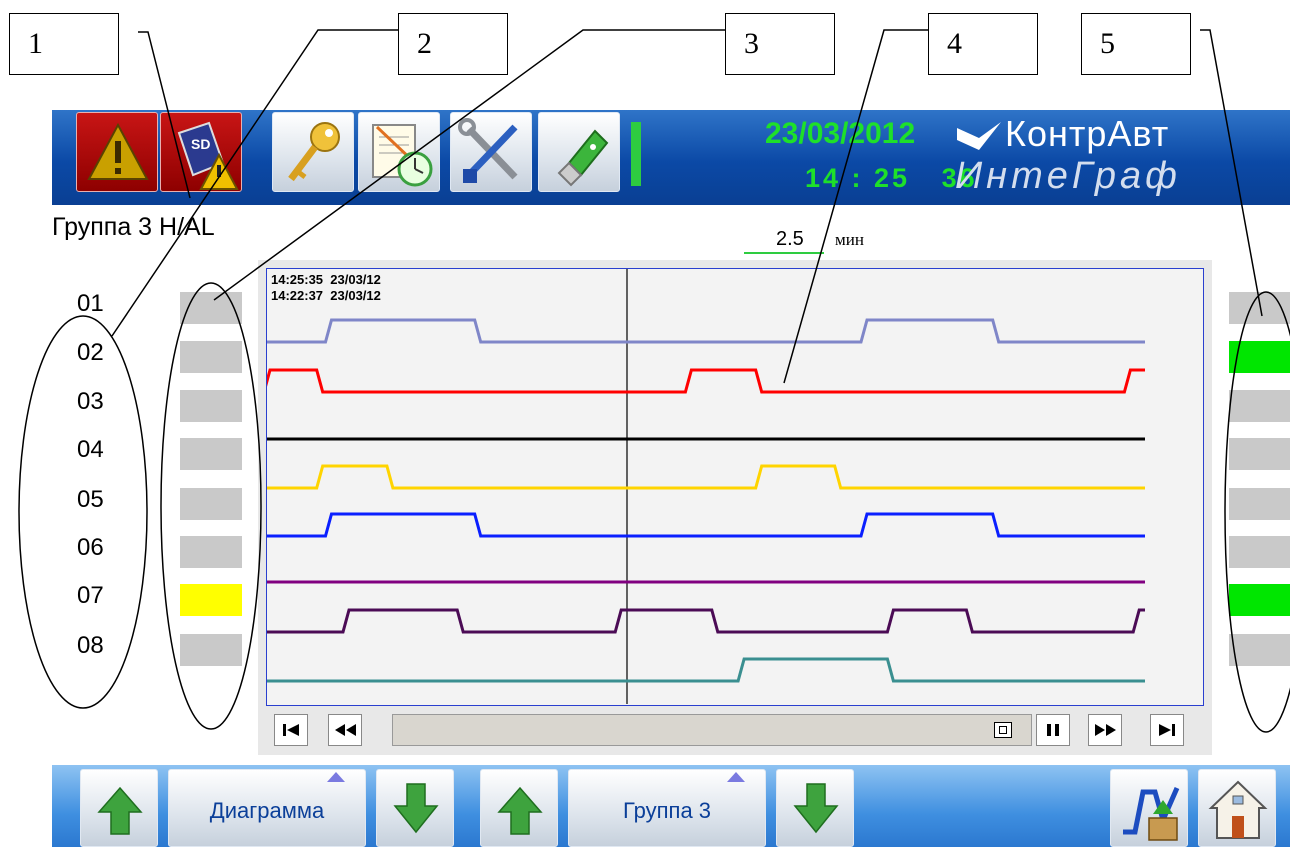 Image resolution: width=1290 pixels, height=847 pixels. I want to click on callout-5-leader, so click(1231, 173).